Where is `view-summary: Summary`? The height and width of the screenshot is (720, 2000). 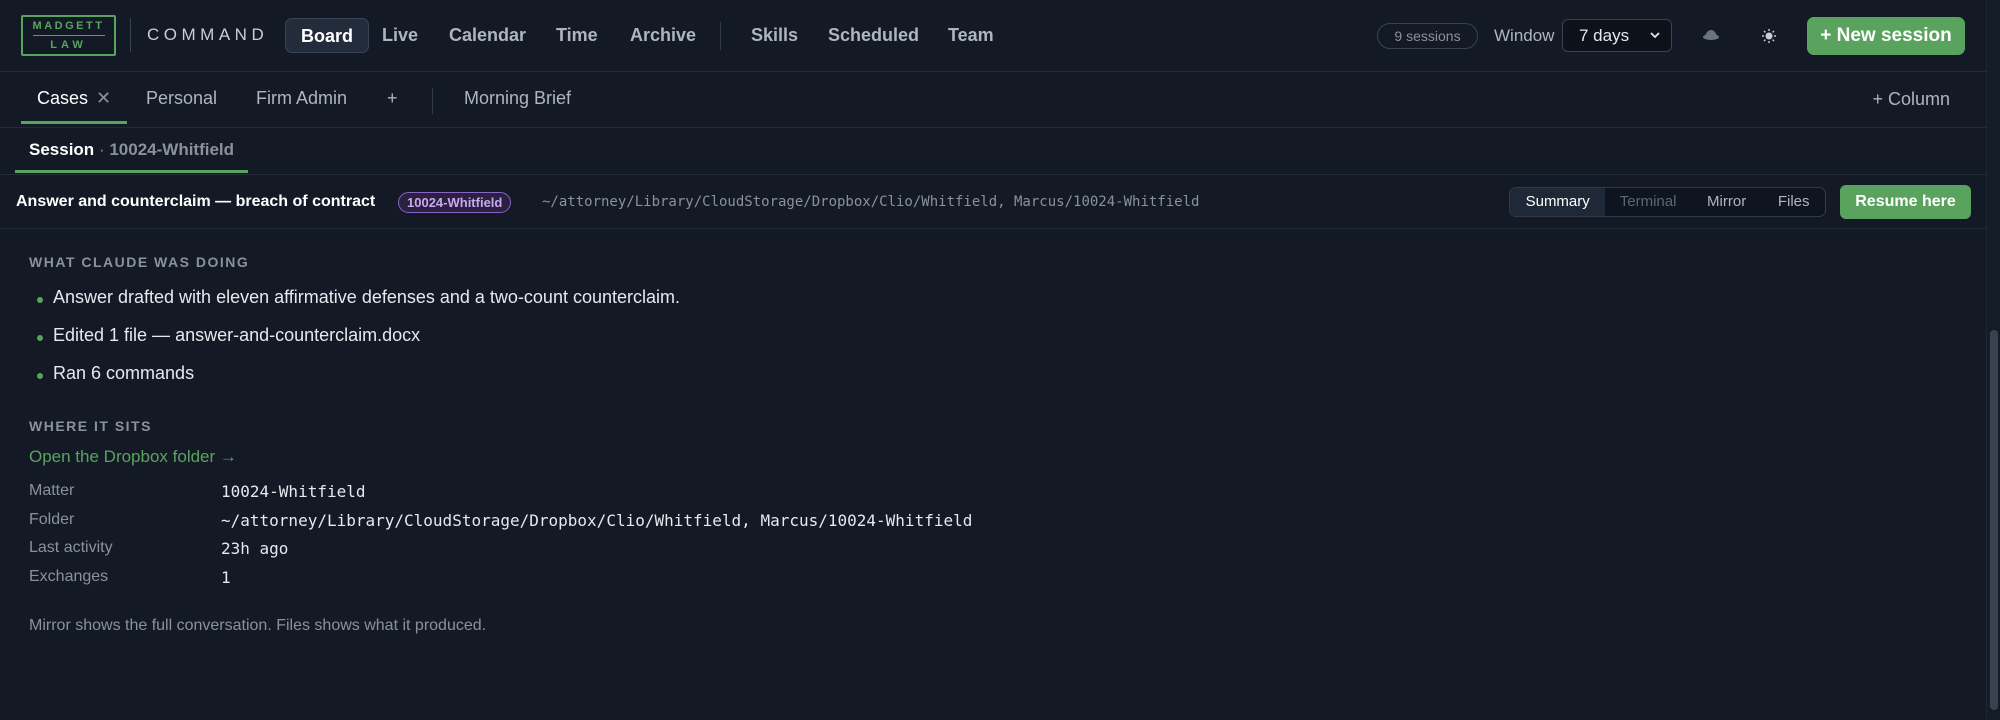 view-summary: Summary is located at coordinates (1558, 202).